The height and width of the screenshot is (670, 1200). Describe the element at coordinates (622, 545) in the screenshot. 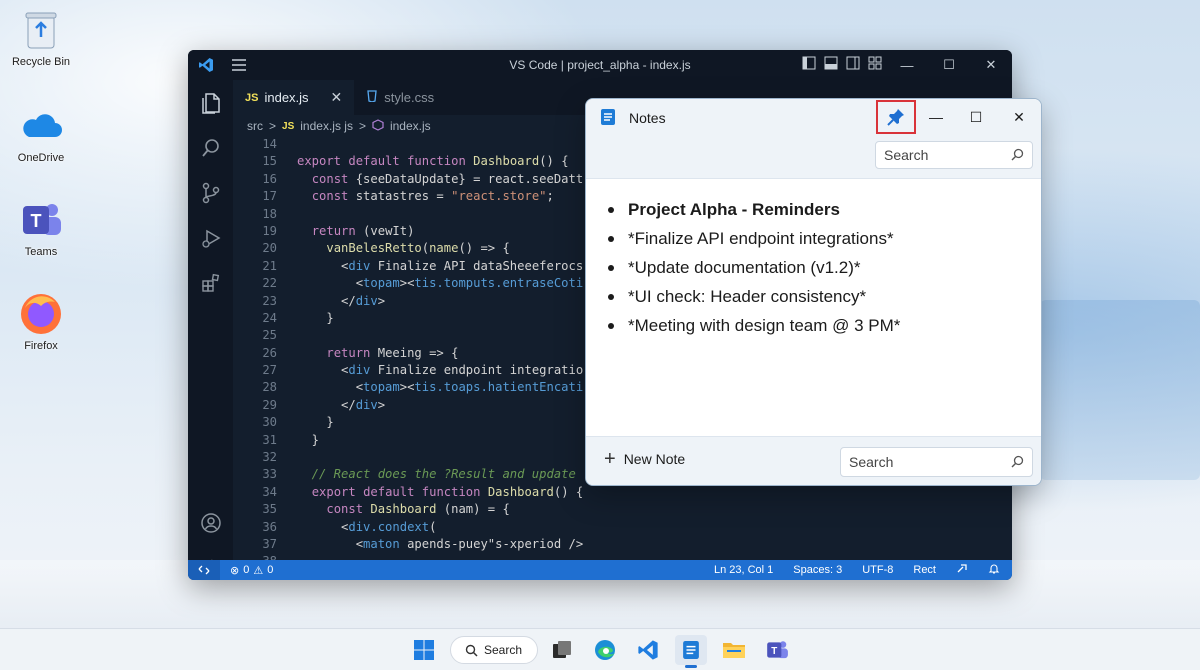

I see `code-line: 37 <maton apends-puey"s-xperiod />` at that location.